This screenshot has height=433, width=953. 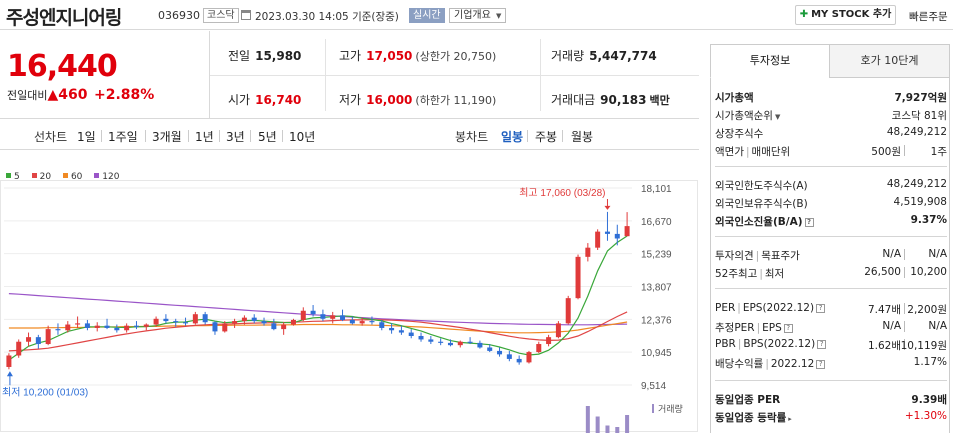 I want to click on high-price: 고가 17,050 (상한가 20,750), so click(x=418, y=56).